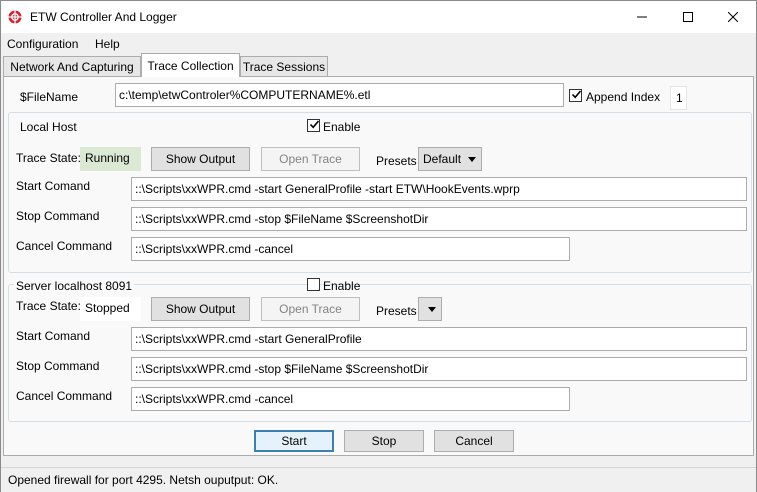 Image resolution: width=757 pixels, height=492 pixels. Describe the element at coordinates (310, 159) in the screenshot. I see `local-open-trace-button: Open Trace` at that location.